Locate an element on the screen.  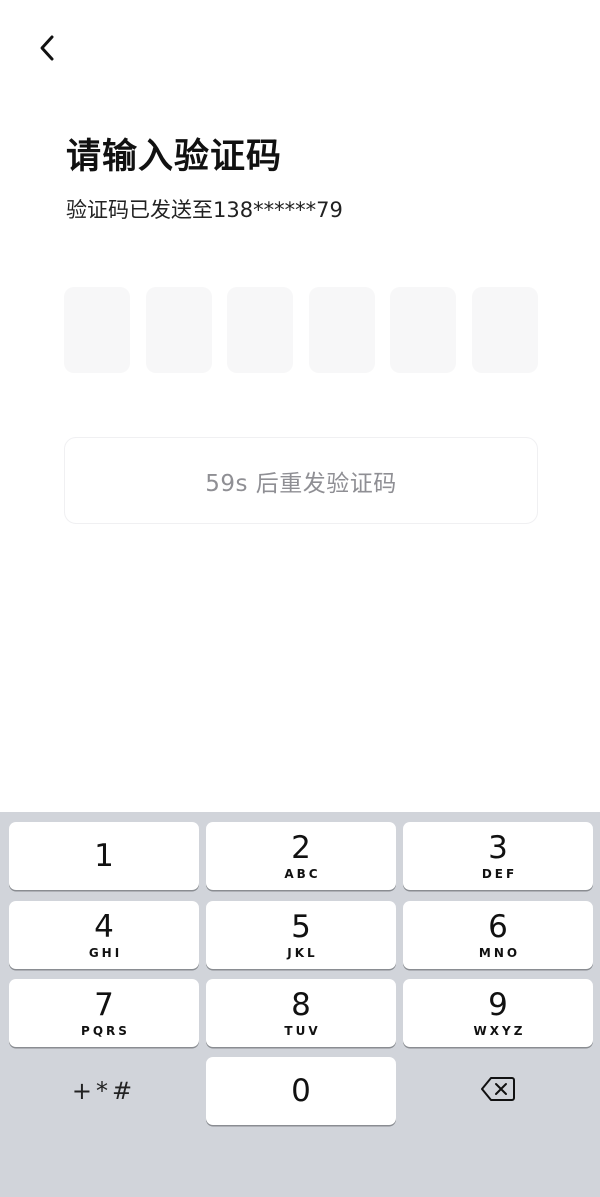
delete-key is located at coordinates (498, 1091).